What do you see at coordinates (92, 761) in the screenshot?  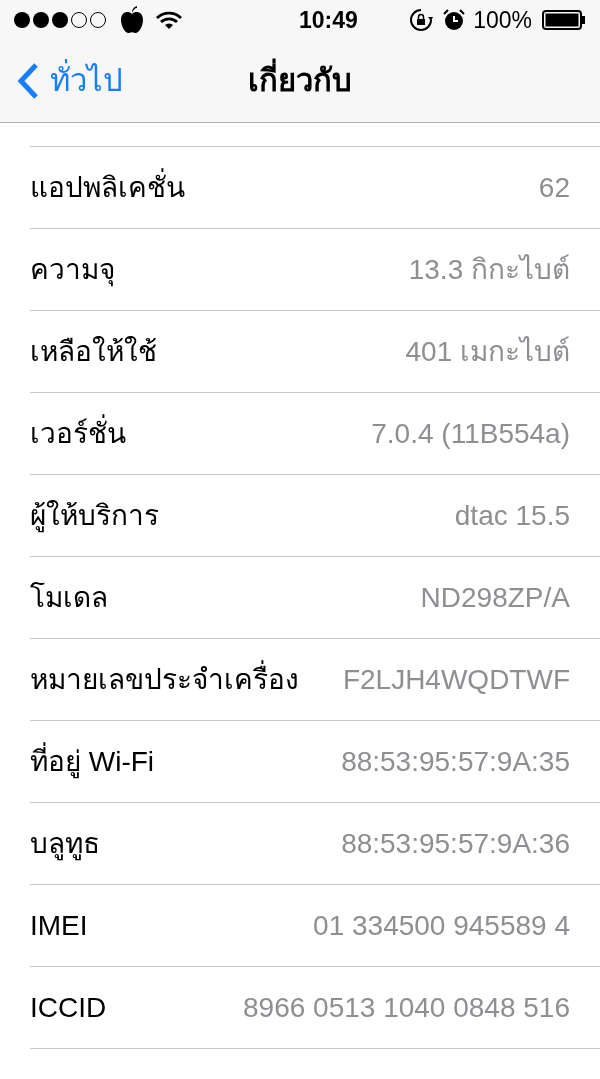 I see `row-label: ที่อยู่ Wi-Fi` at bounding box center [92, 761].